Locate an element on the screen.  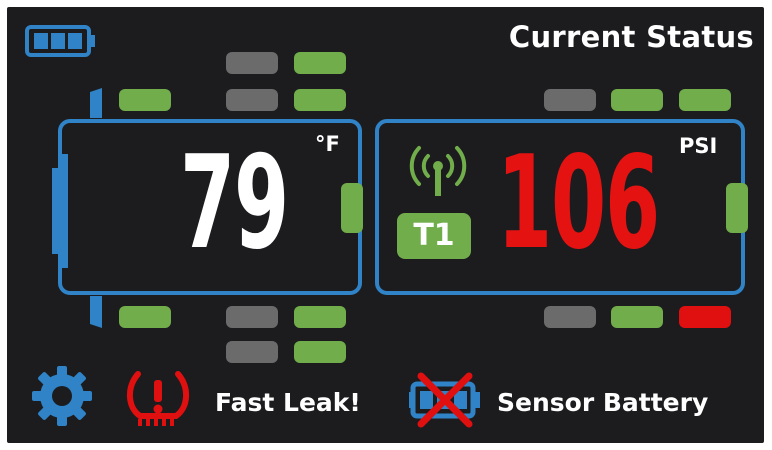
signal-antenna-icon is located at coordinates (438, 171).